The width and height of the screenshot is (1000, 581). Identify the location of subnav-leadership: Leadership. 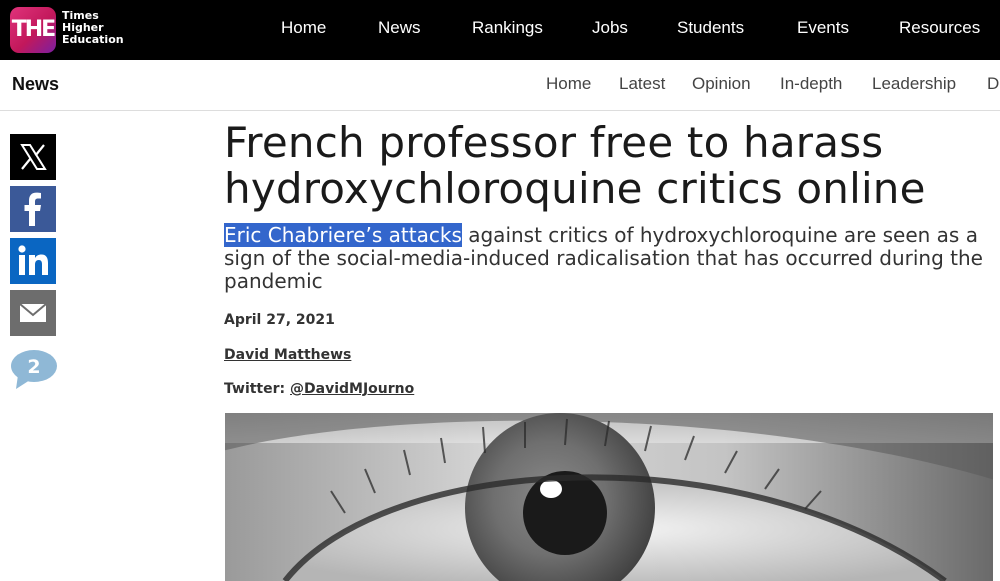
(914, 84).